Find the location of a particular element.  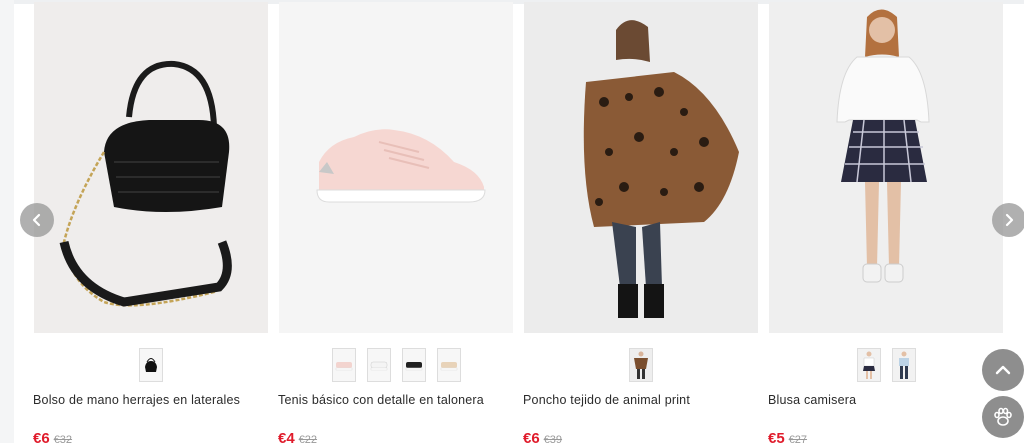

scroll-to-top-button is located at coordinates (1003, 370).